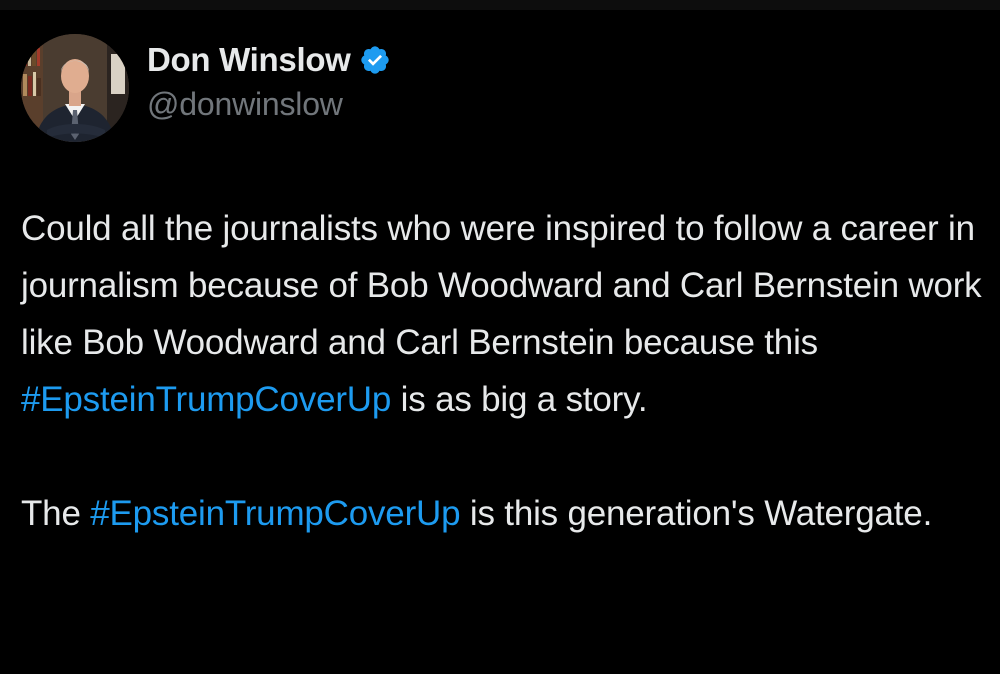 The width and height of the screenshot is (1000, 674). Describe the element at coordinates (56, 513) in the screenshot. I see `tweet-text-segment: The` at that location.